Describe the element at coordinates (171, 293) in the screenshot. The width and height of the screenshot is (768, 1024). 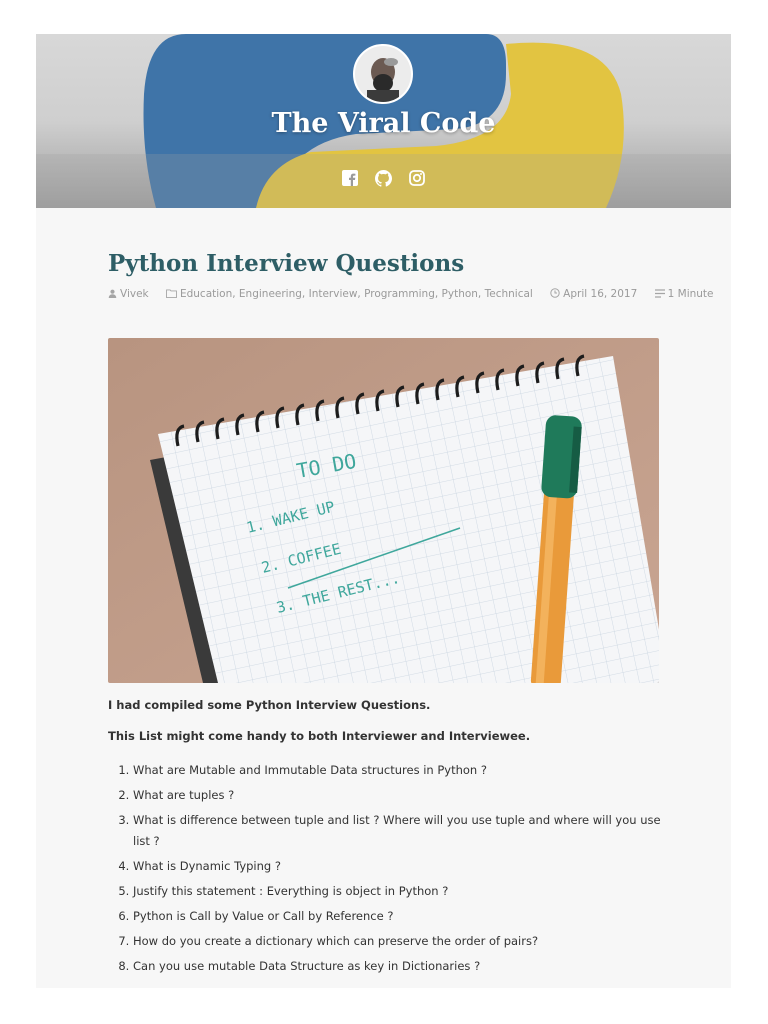
I see `folder-icon` at that location.